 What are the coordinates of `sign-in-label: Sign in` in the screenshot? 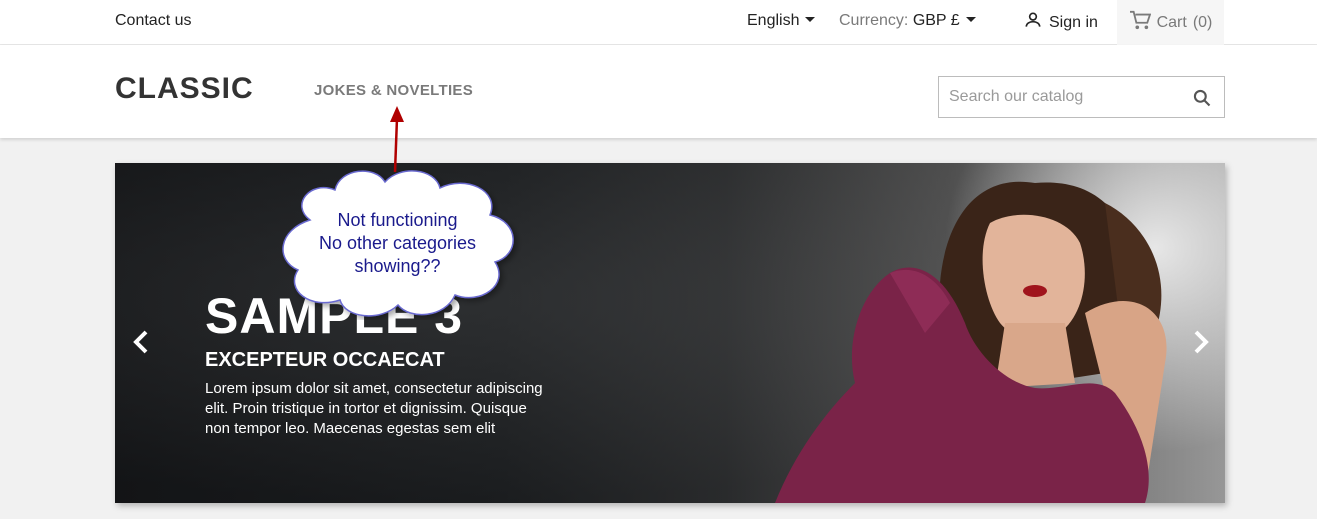 It's located at (1073, 22).